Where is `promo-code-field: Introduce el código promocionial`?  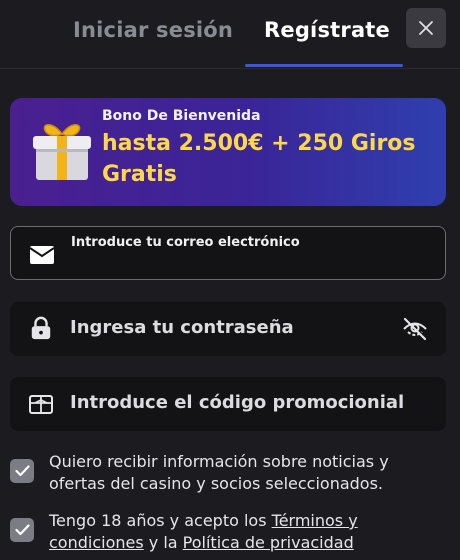
promo-code-field: Introduce el código promocionial is located at coordinates (228, 404).